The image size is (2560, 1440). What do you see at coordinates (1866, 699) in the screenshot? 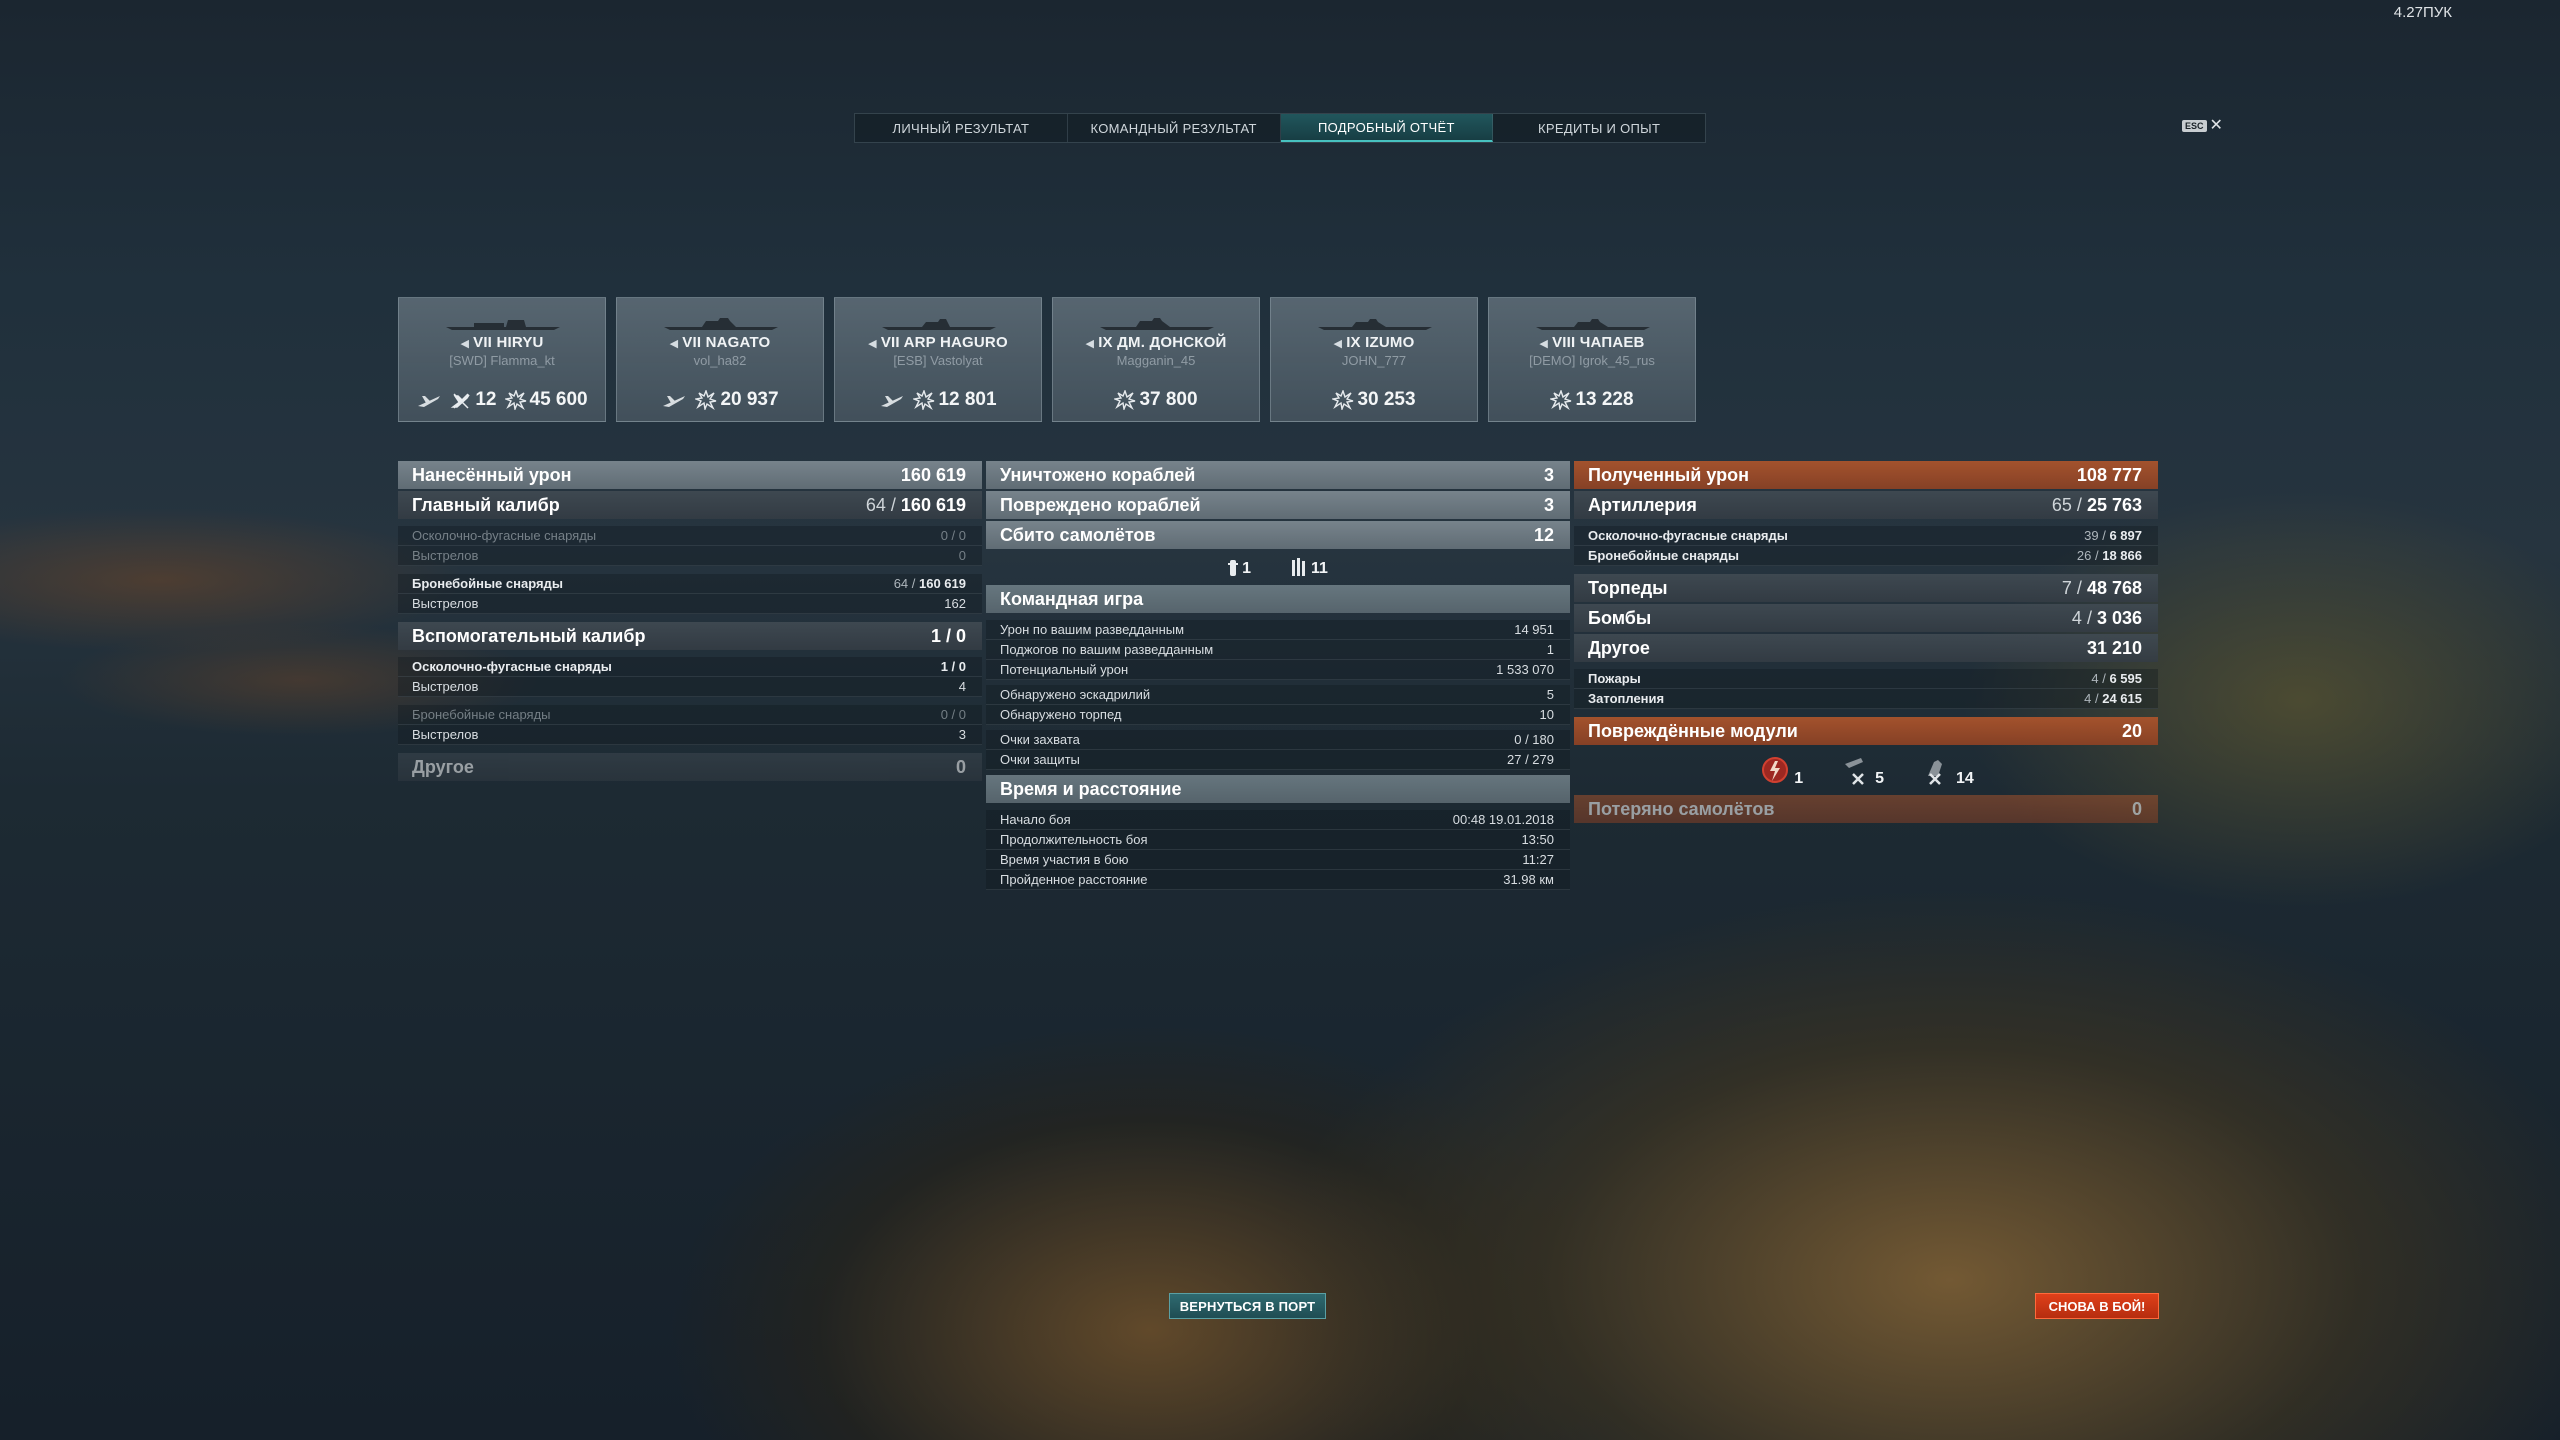
I see `floods-row: Затопления 4 / 24 615` at bounding box center [1866, 699].